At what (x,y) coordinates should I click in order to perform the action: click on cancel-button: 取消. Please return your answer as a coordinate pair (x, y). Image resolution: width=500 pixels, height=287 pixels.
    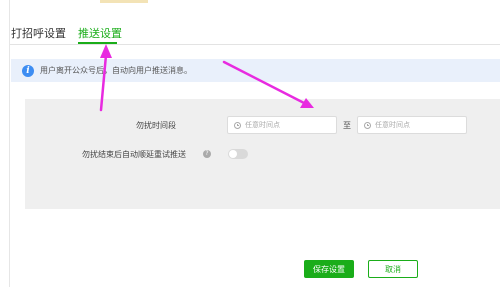
    Looking at the image, I should click on (393, 269).